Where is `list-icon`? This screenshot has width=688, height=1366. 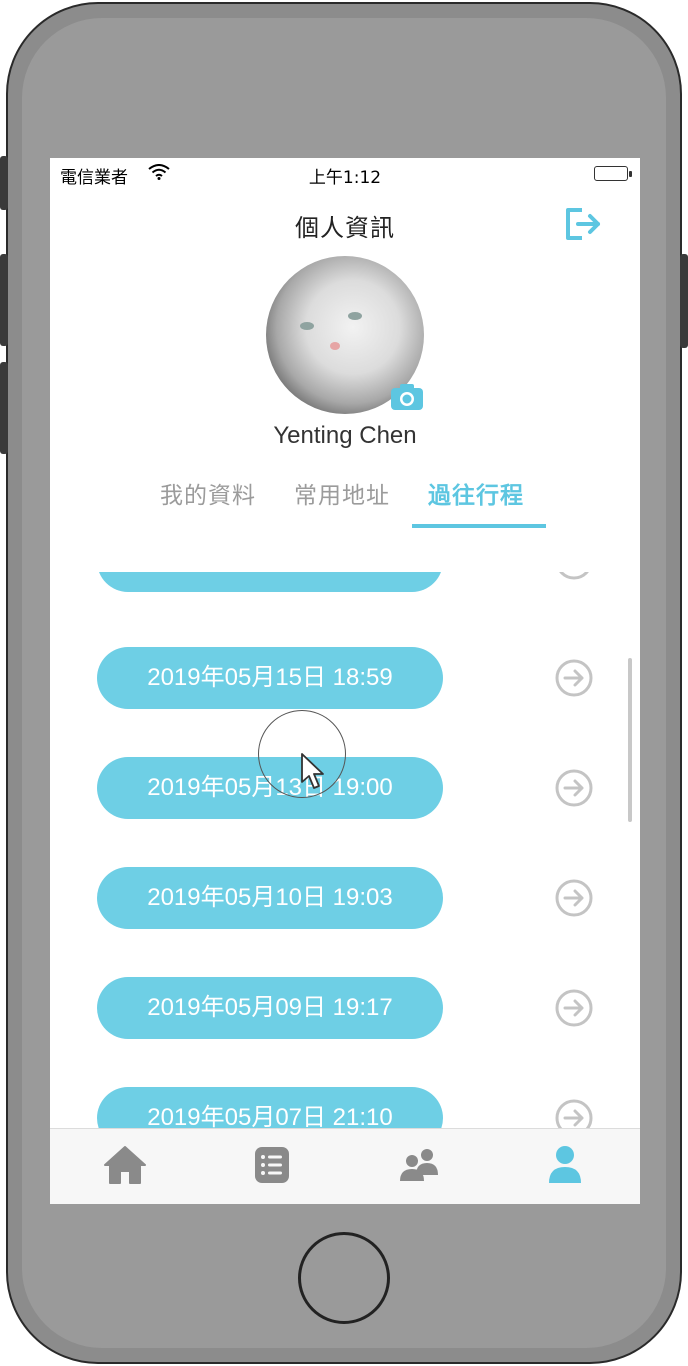
list-icon is located at coordinates (272, 1165).